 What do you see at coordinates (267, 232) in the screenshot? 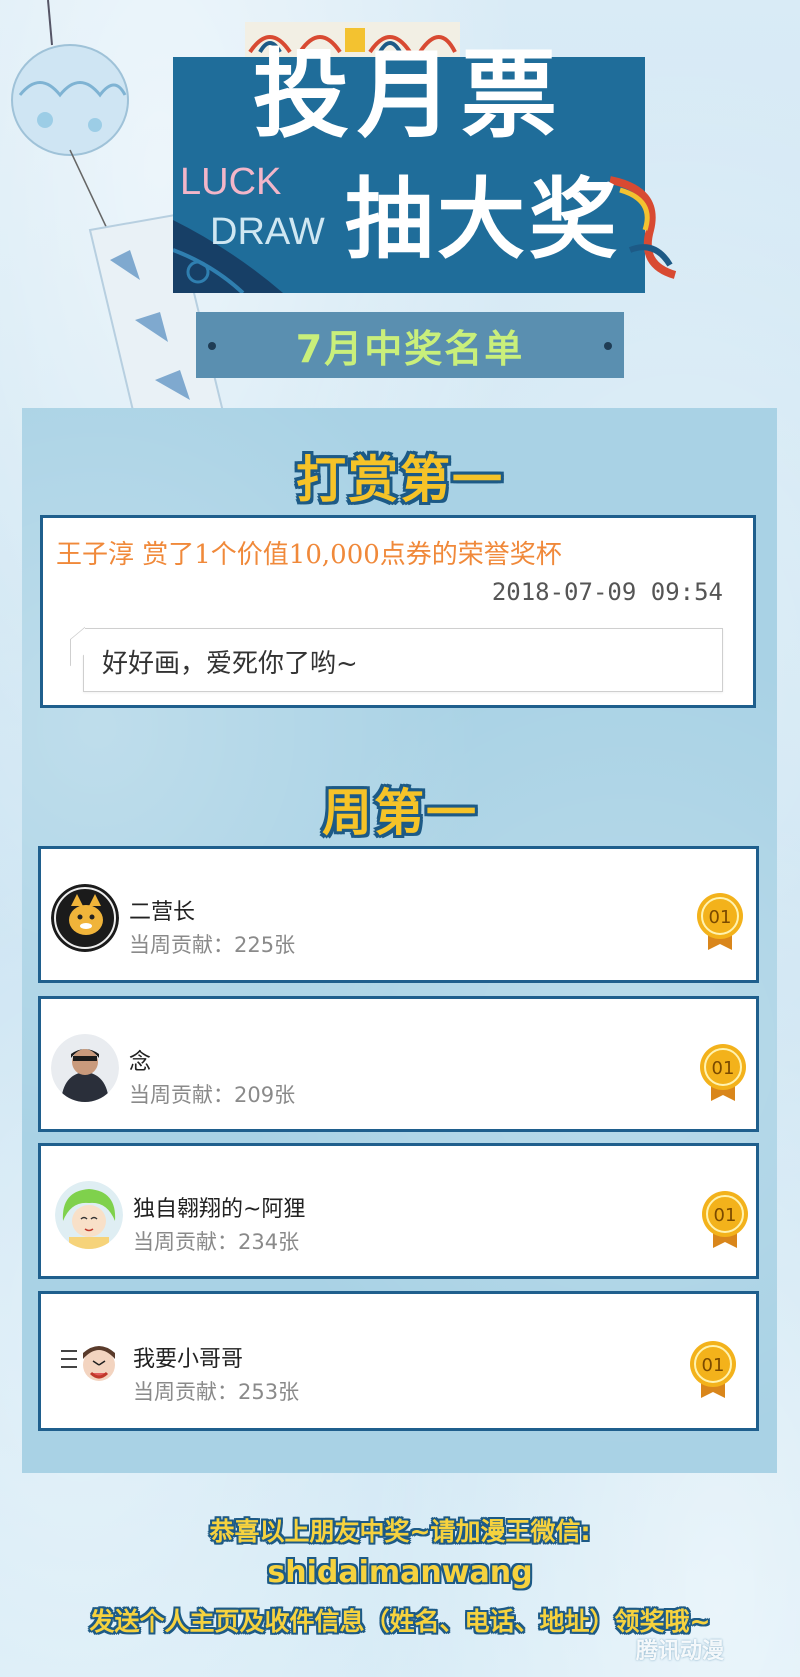
I see `draw-text: DRAW` at bounding box center [267, 232].